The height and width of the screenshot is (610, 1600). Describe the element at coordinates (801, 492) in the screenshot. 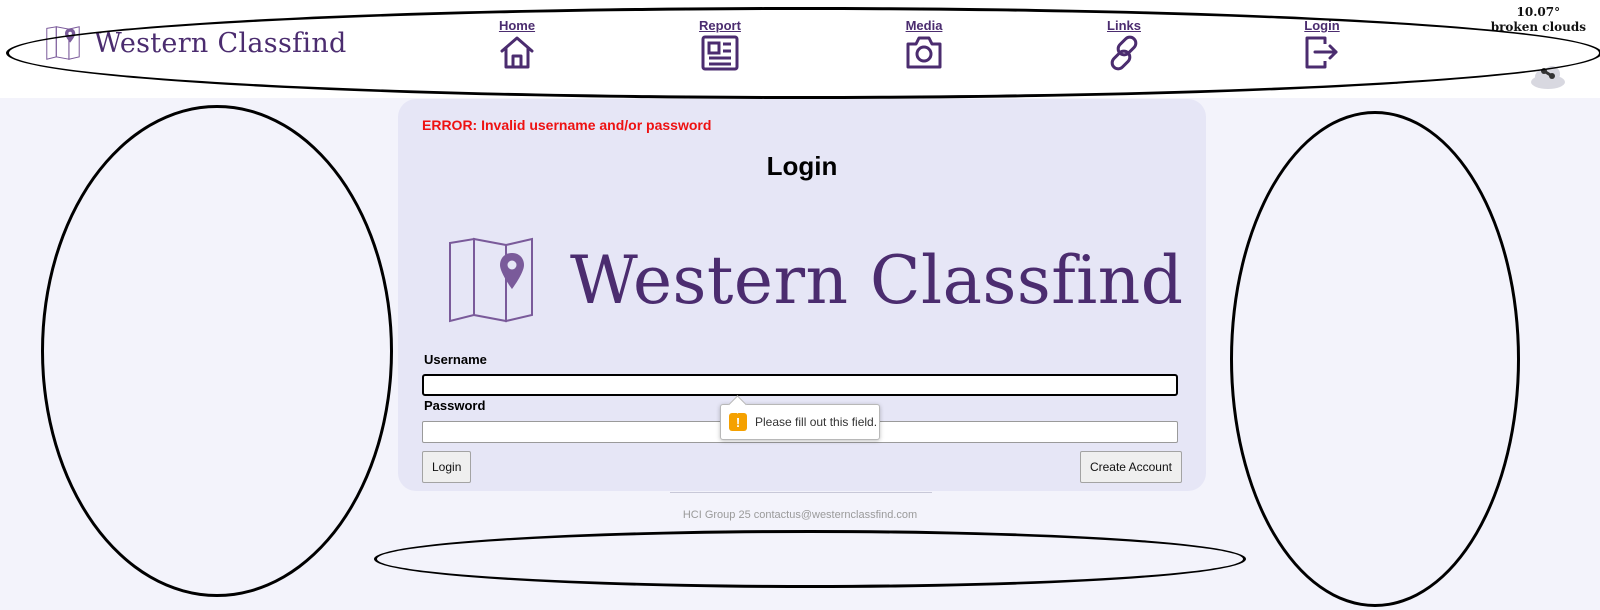

I see `footer-divider` at that location.